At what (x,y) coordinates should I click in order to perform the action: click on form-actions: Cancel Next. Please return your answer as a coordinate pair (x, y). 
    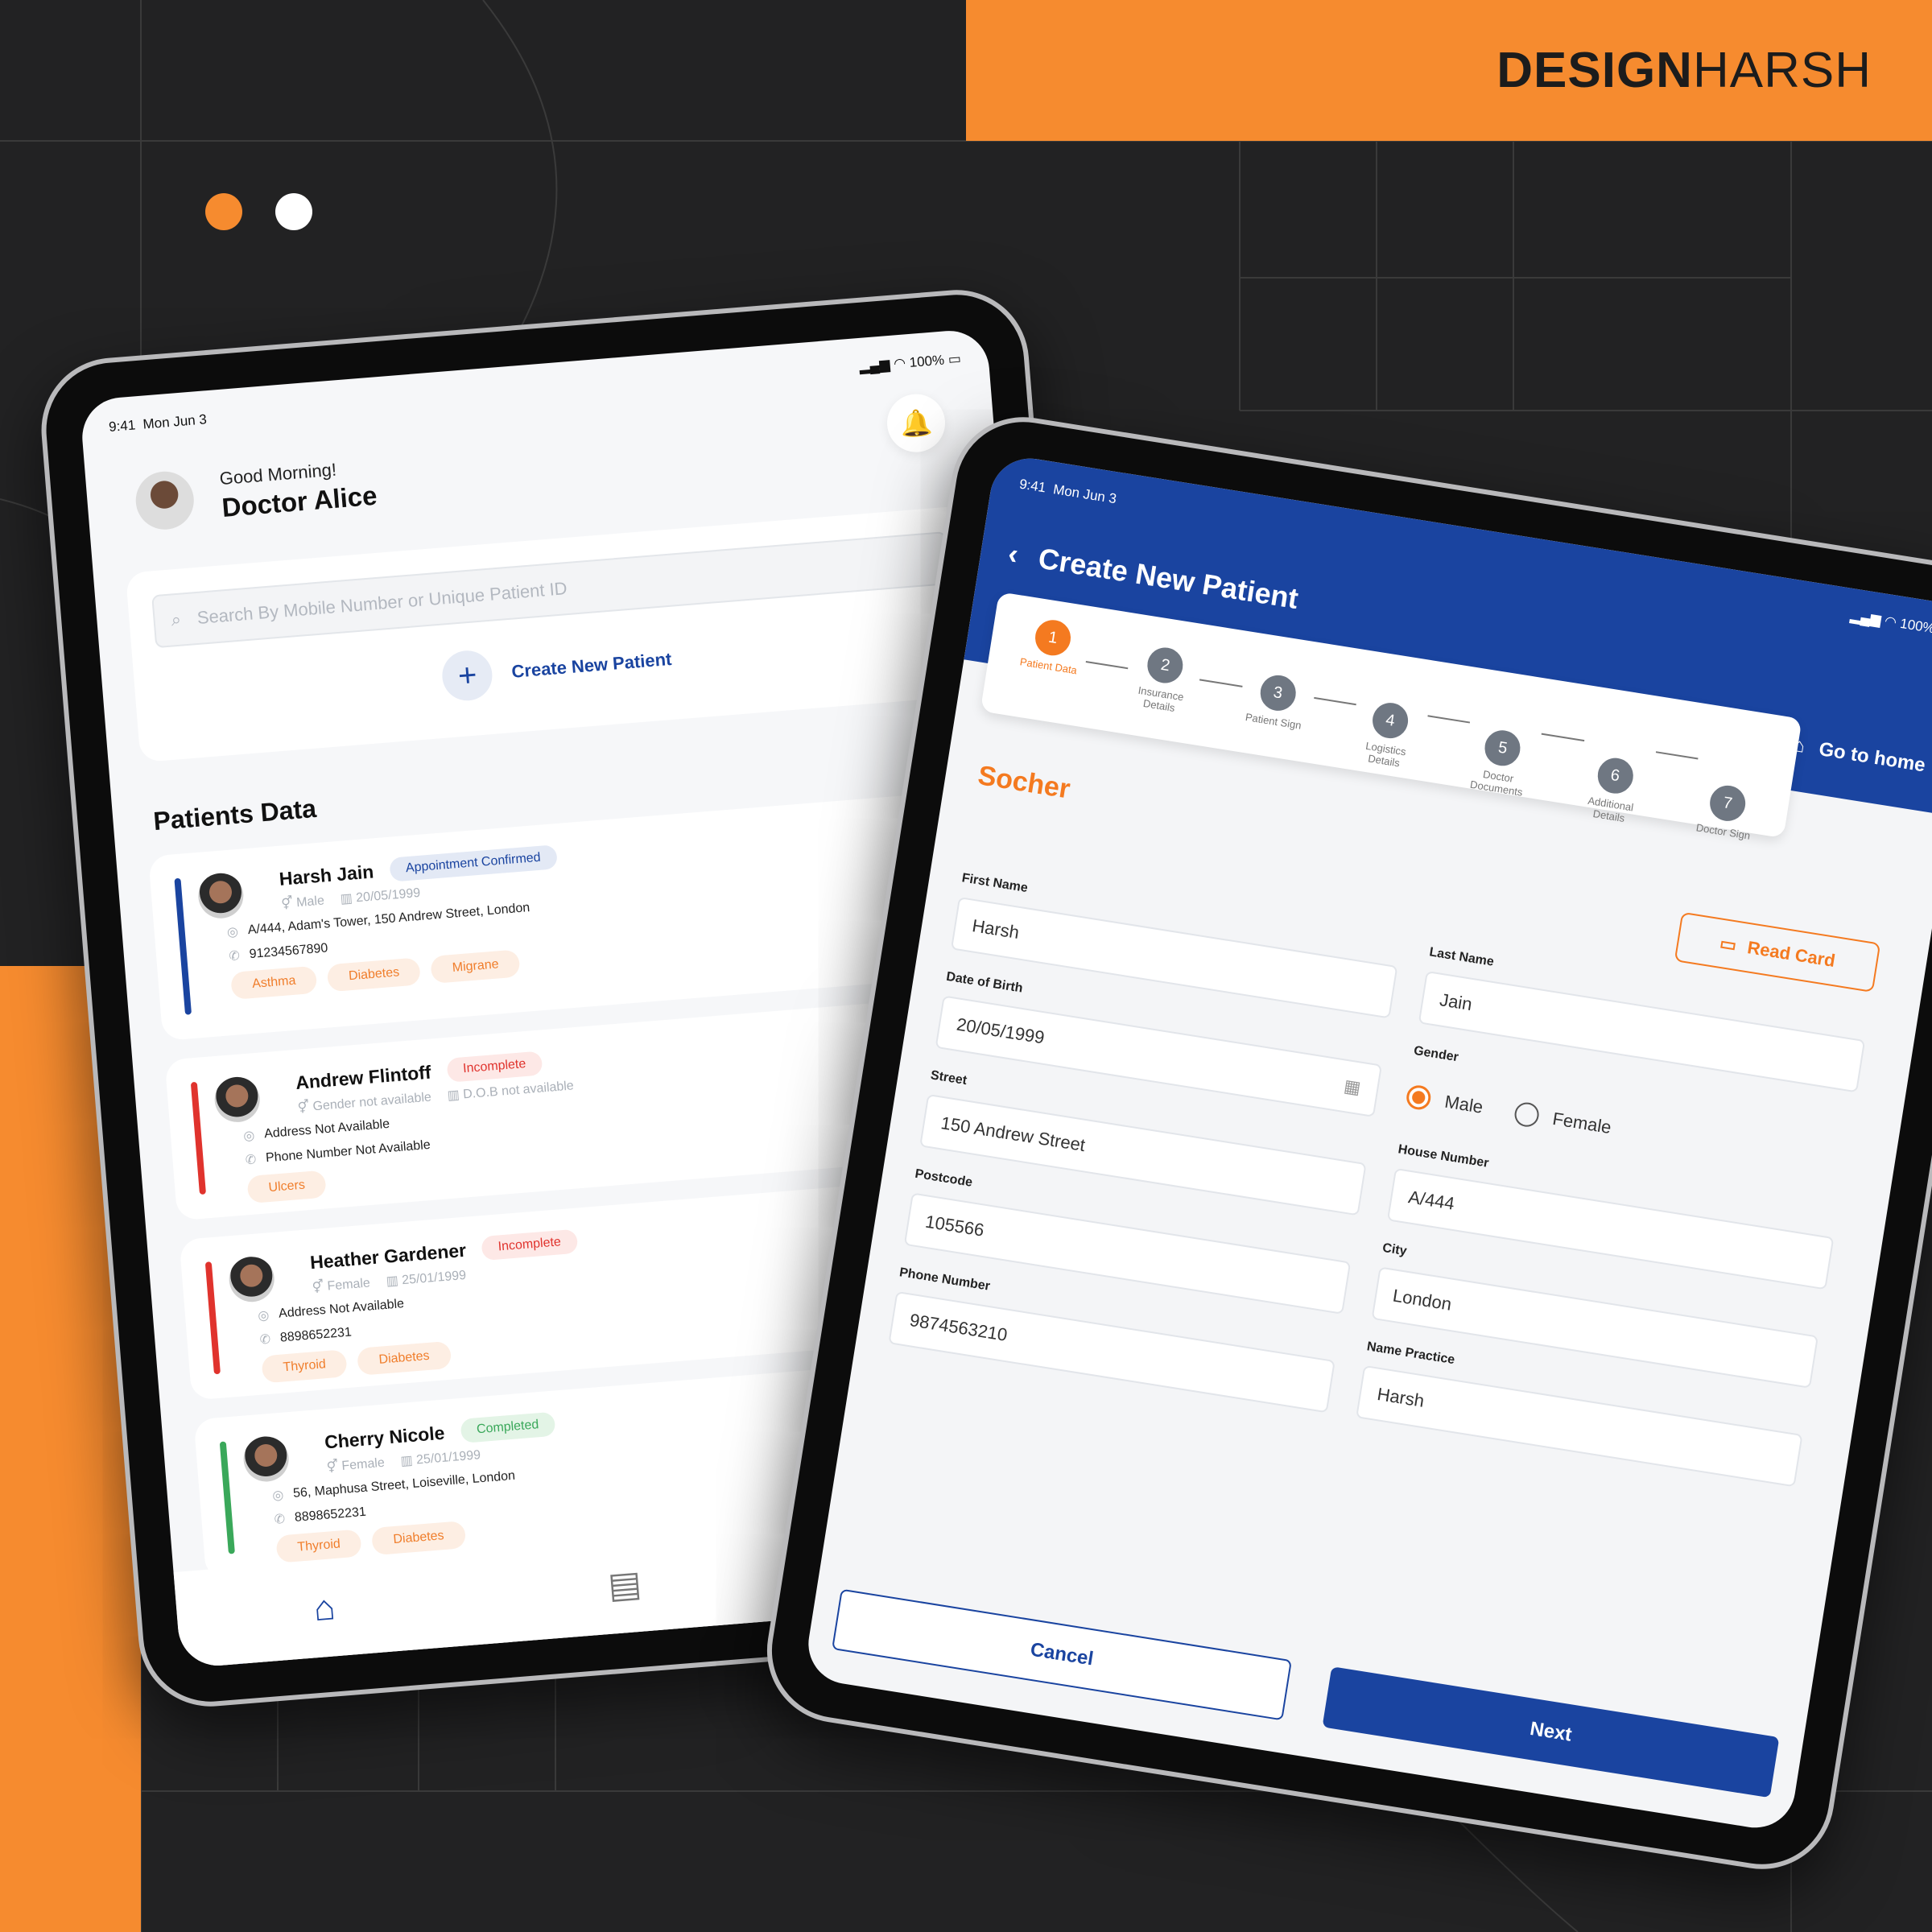
    Looking at the image, I should click on (1306, 1693).